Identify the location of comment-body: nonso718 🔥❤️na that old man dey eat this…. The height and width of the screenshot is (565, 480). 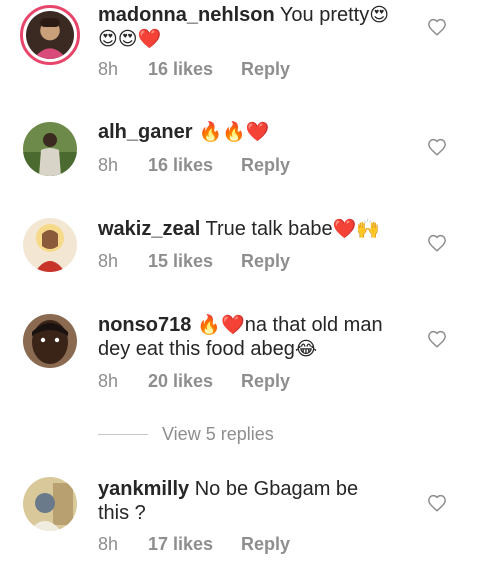
(253, 337).